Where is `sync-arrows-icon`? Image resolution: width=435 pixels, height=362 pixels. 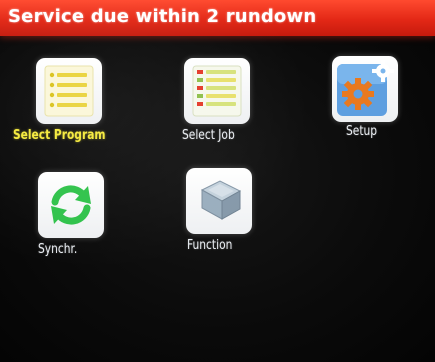 sync-arrows-icon is located at coordinates (71, 205).